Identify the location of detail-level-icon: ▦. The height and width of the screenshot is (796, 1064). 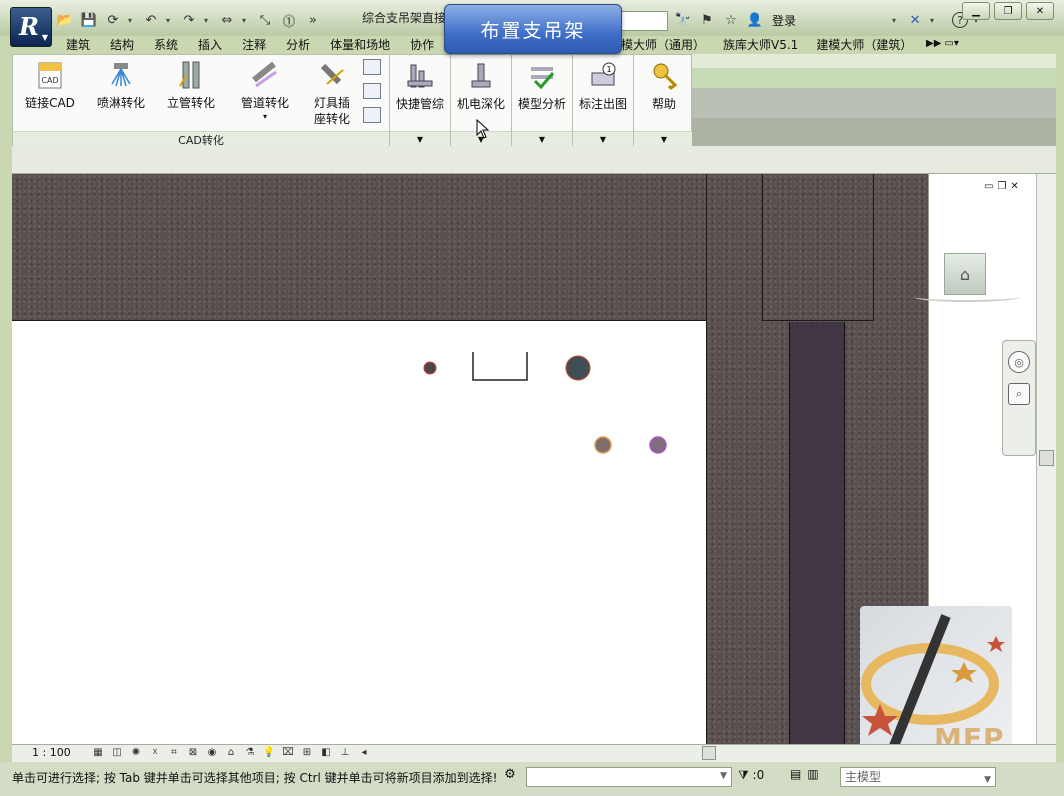
(98, 753).